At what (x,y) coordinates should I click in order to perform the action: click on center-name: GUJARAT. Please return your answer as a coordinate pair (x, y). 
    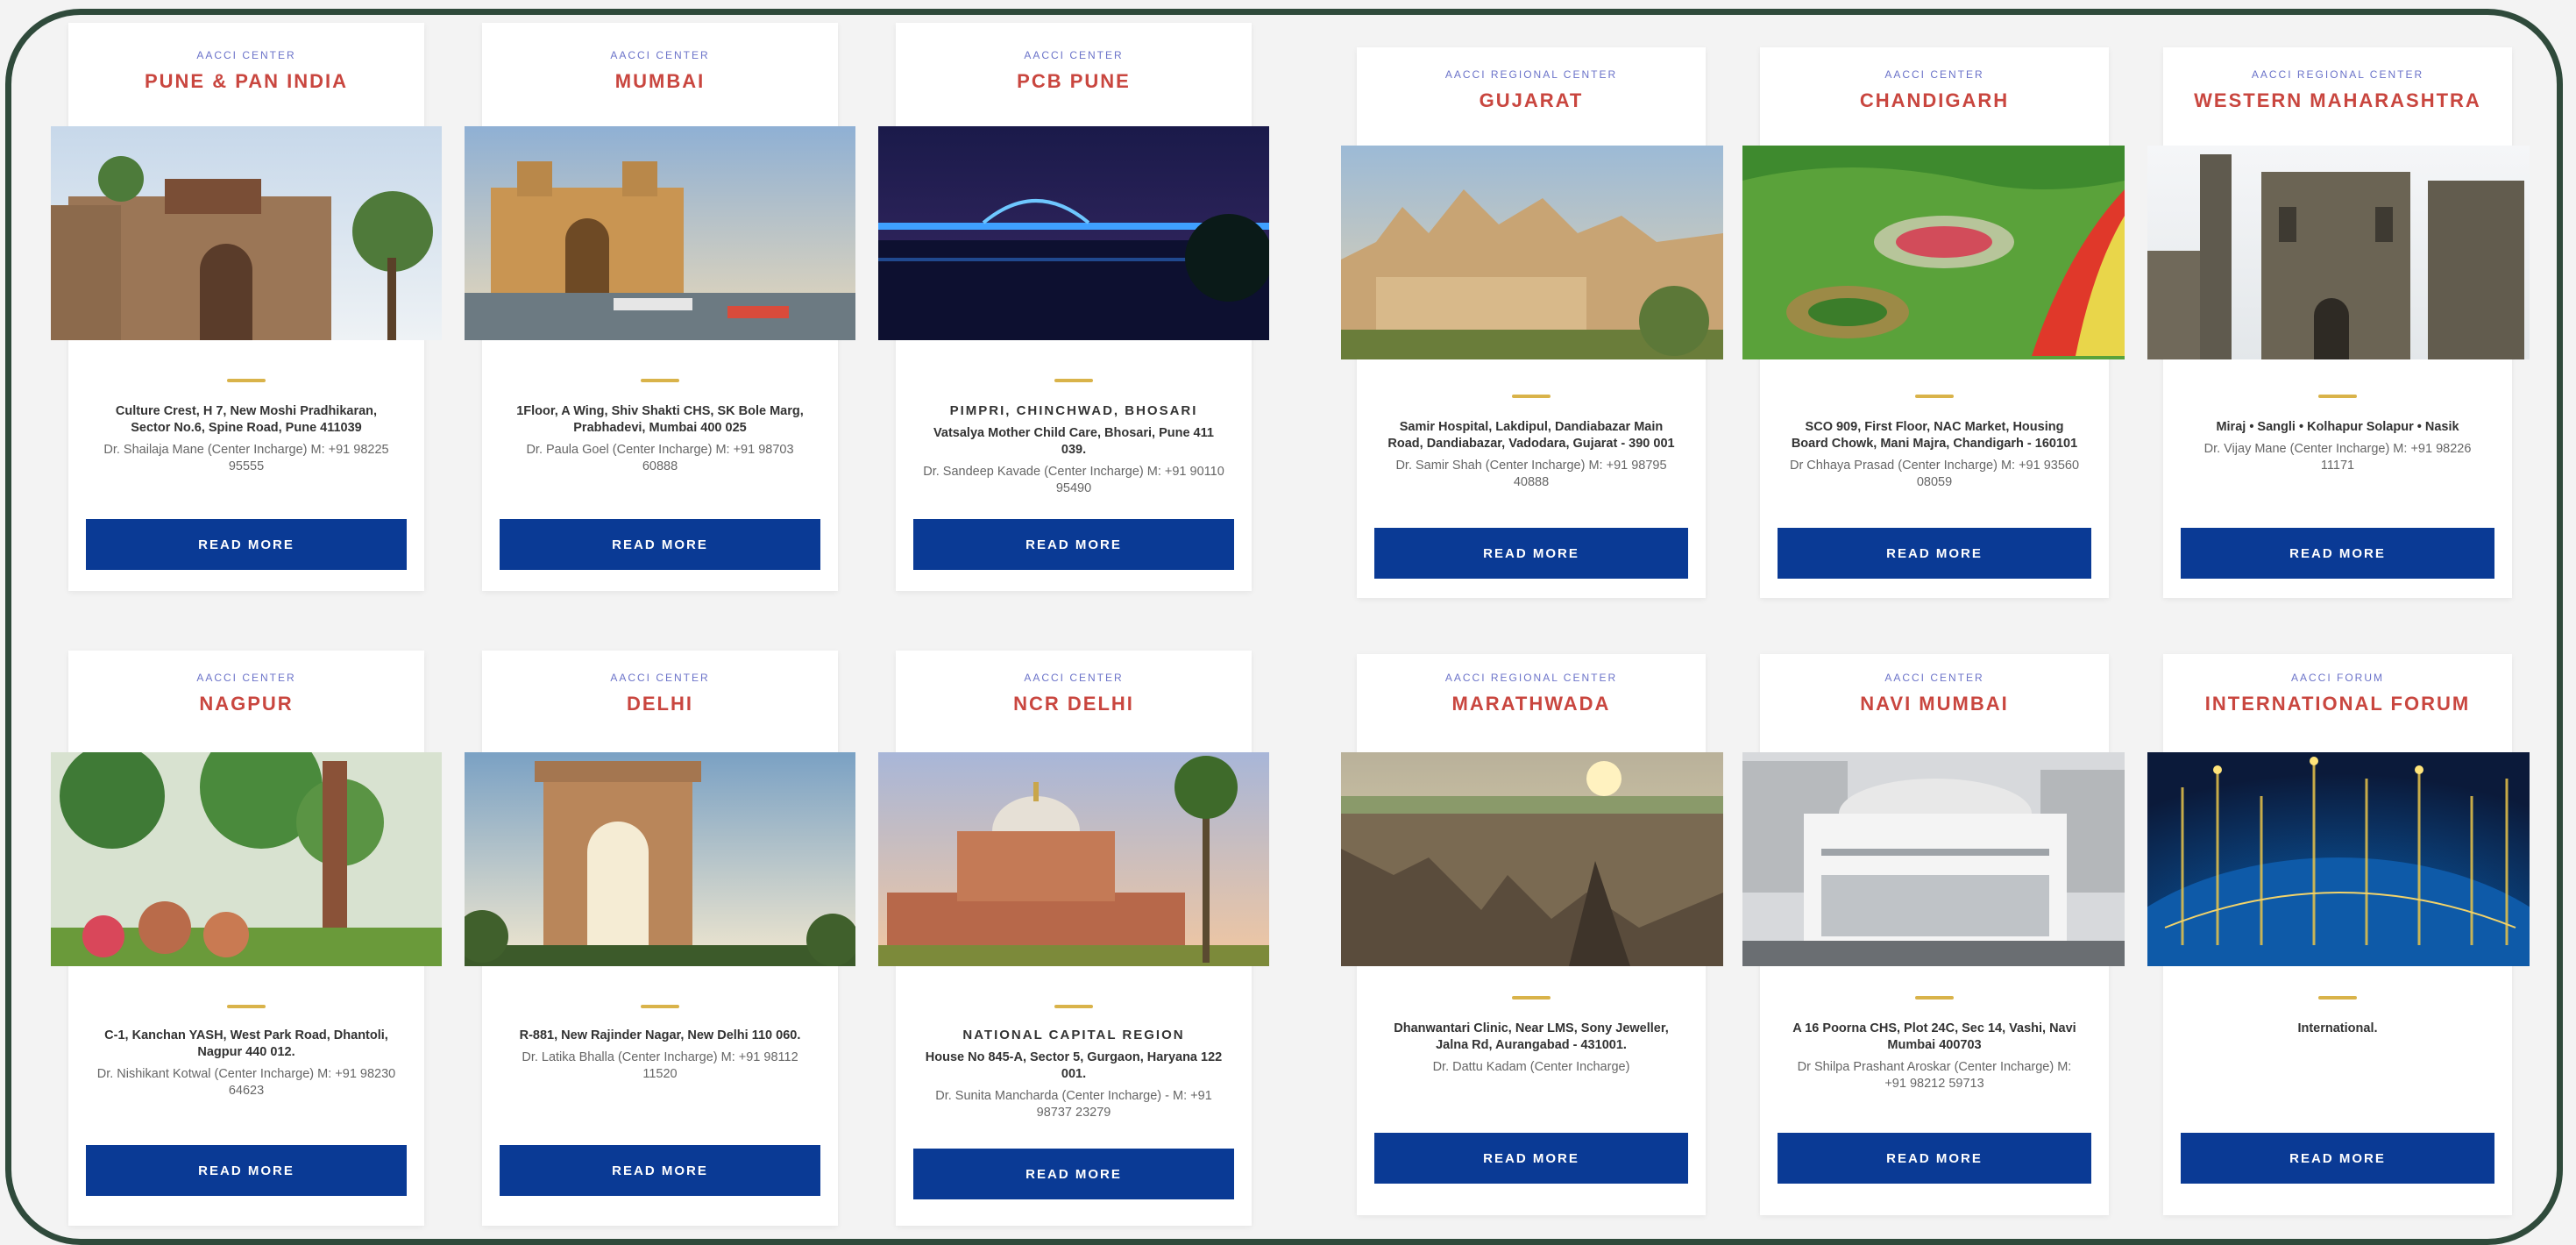
    Looking at the image, I should click on (1531, 100).